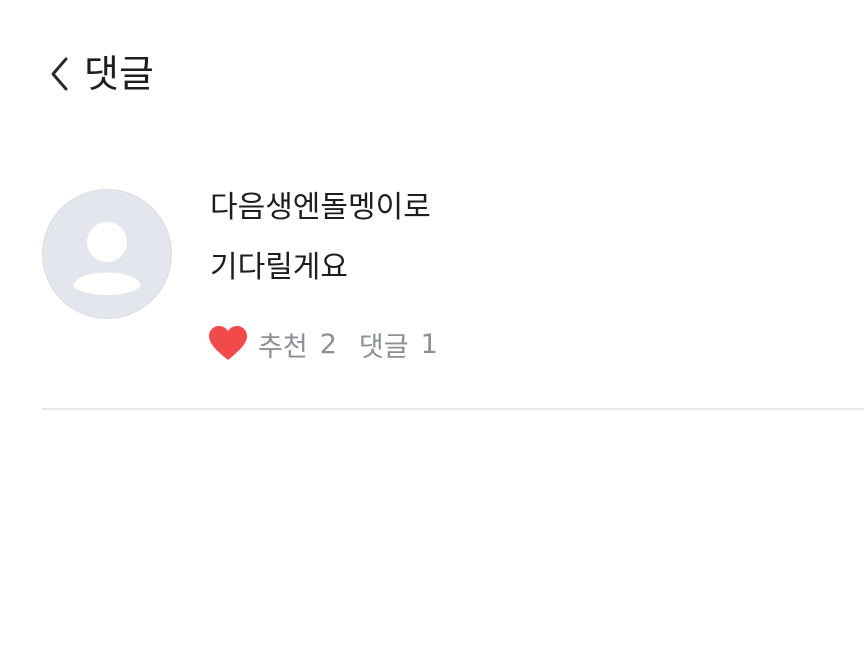  I want to click on chevron-left-icon, so click(59, 74).